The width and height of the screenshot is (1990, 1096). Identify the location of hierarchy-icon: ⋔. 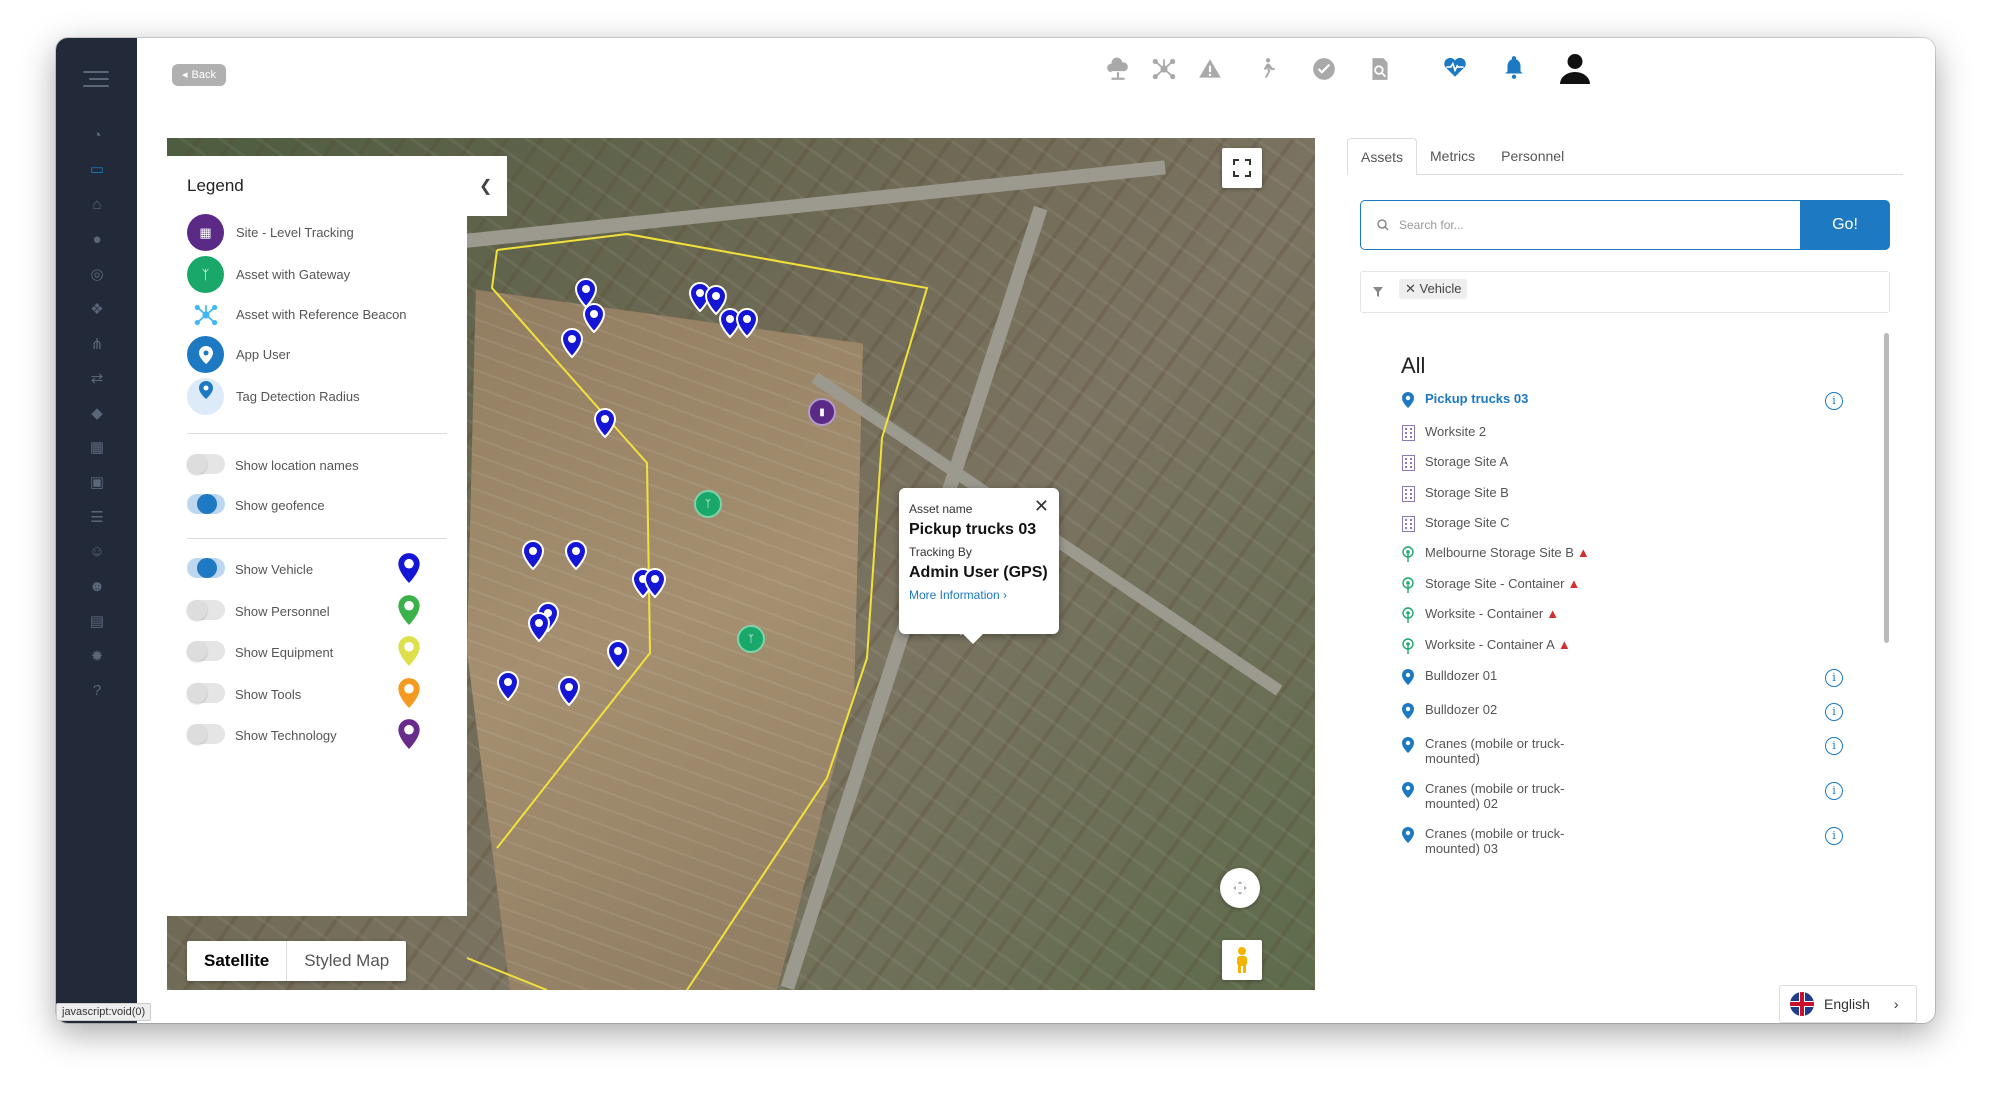
(97, 344).